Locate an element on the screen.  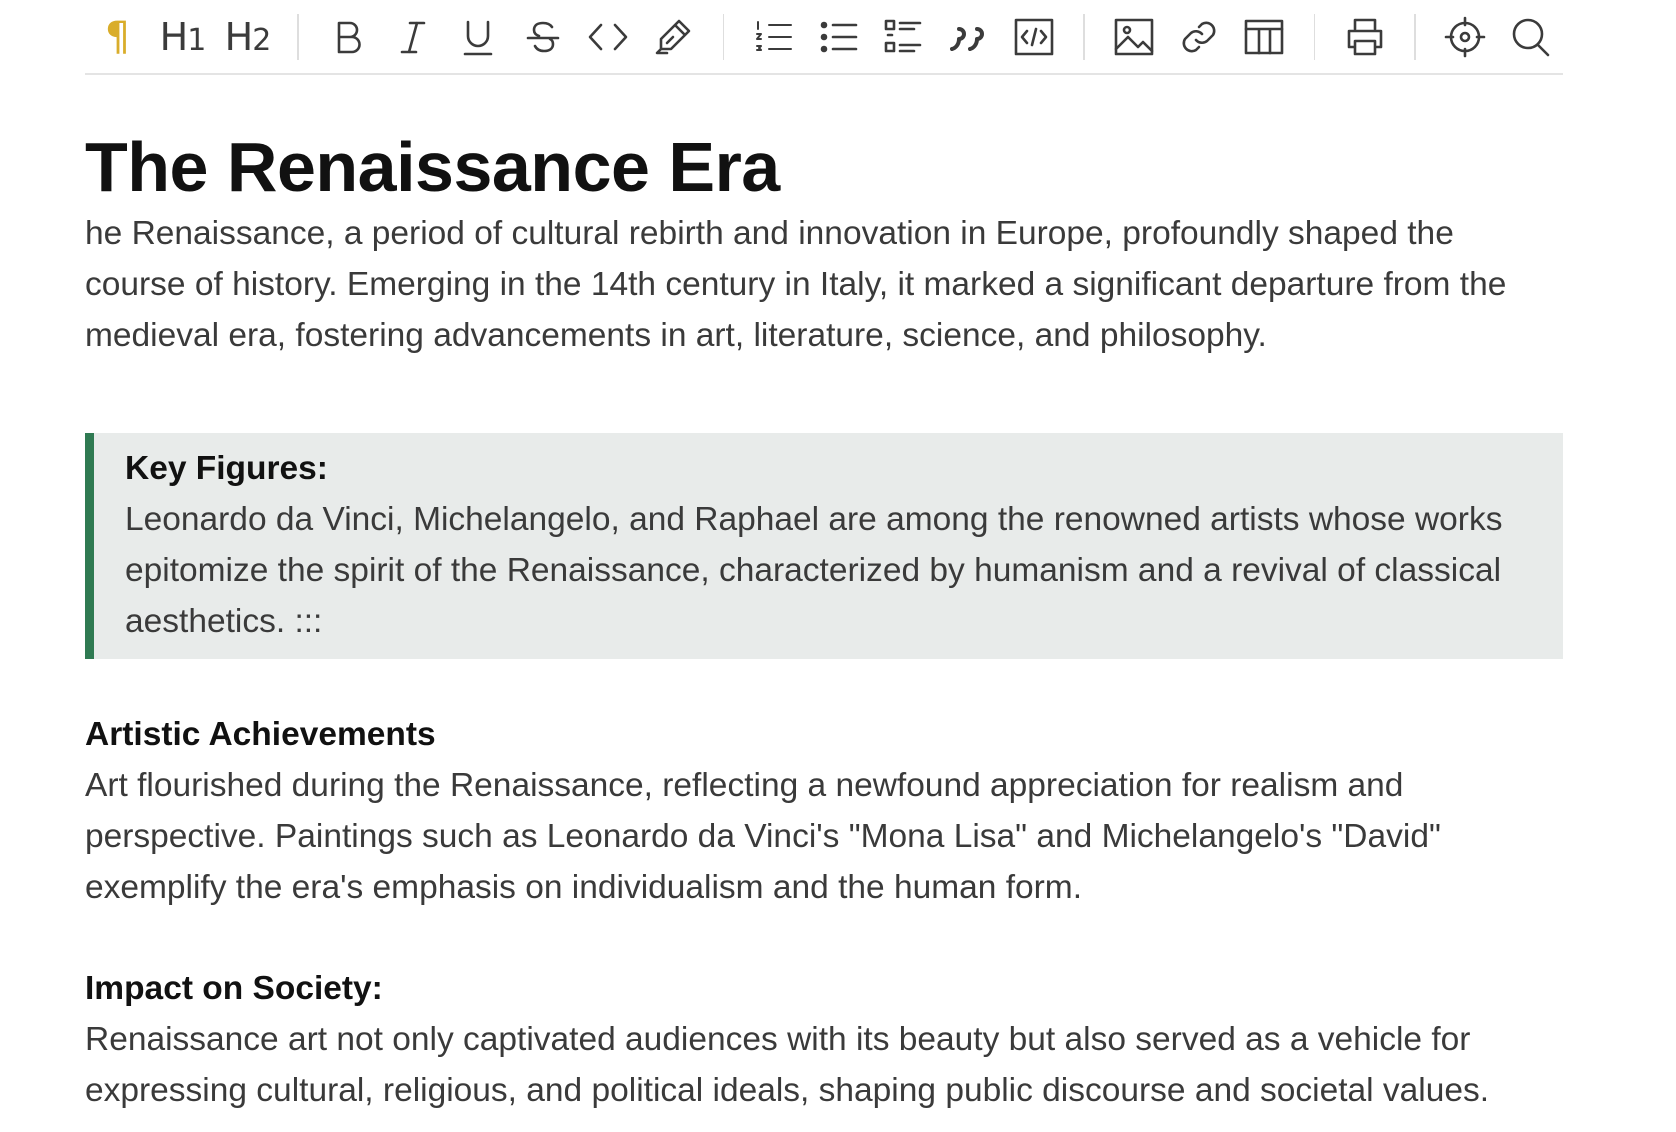
toolbar-group-headings: ¶ H1 H2 is located at coordinates (182, 37).